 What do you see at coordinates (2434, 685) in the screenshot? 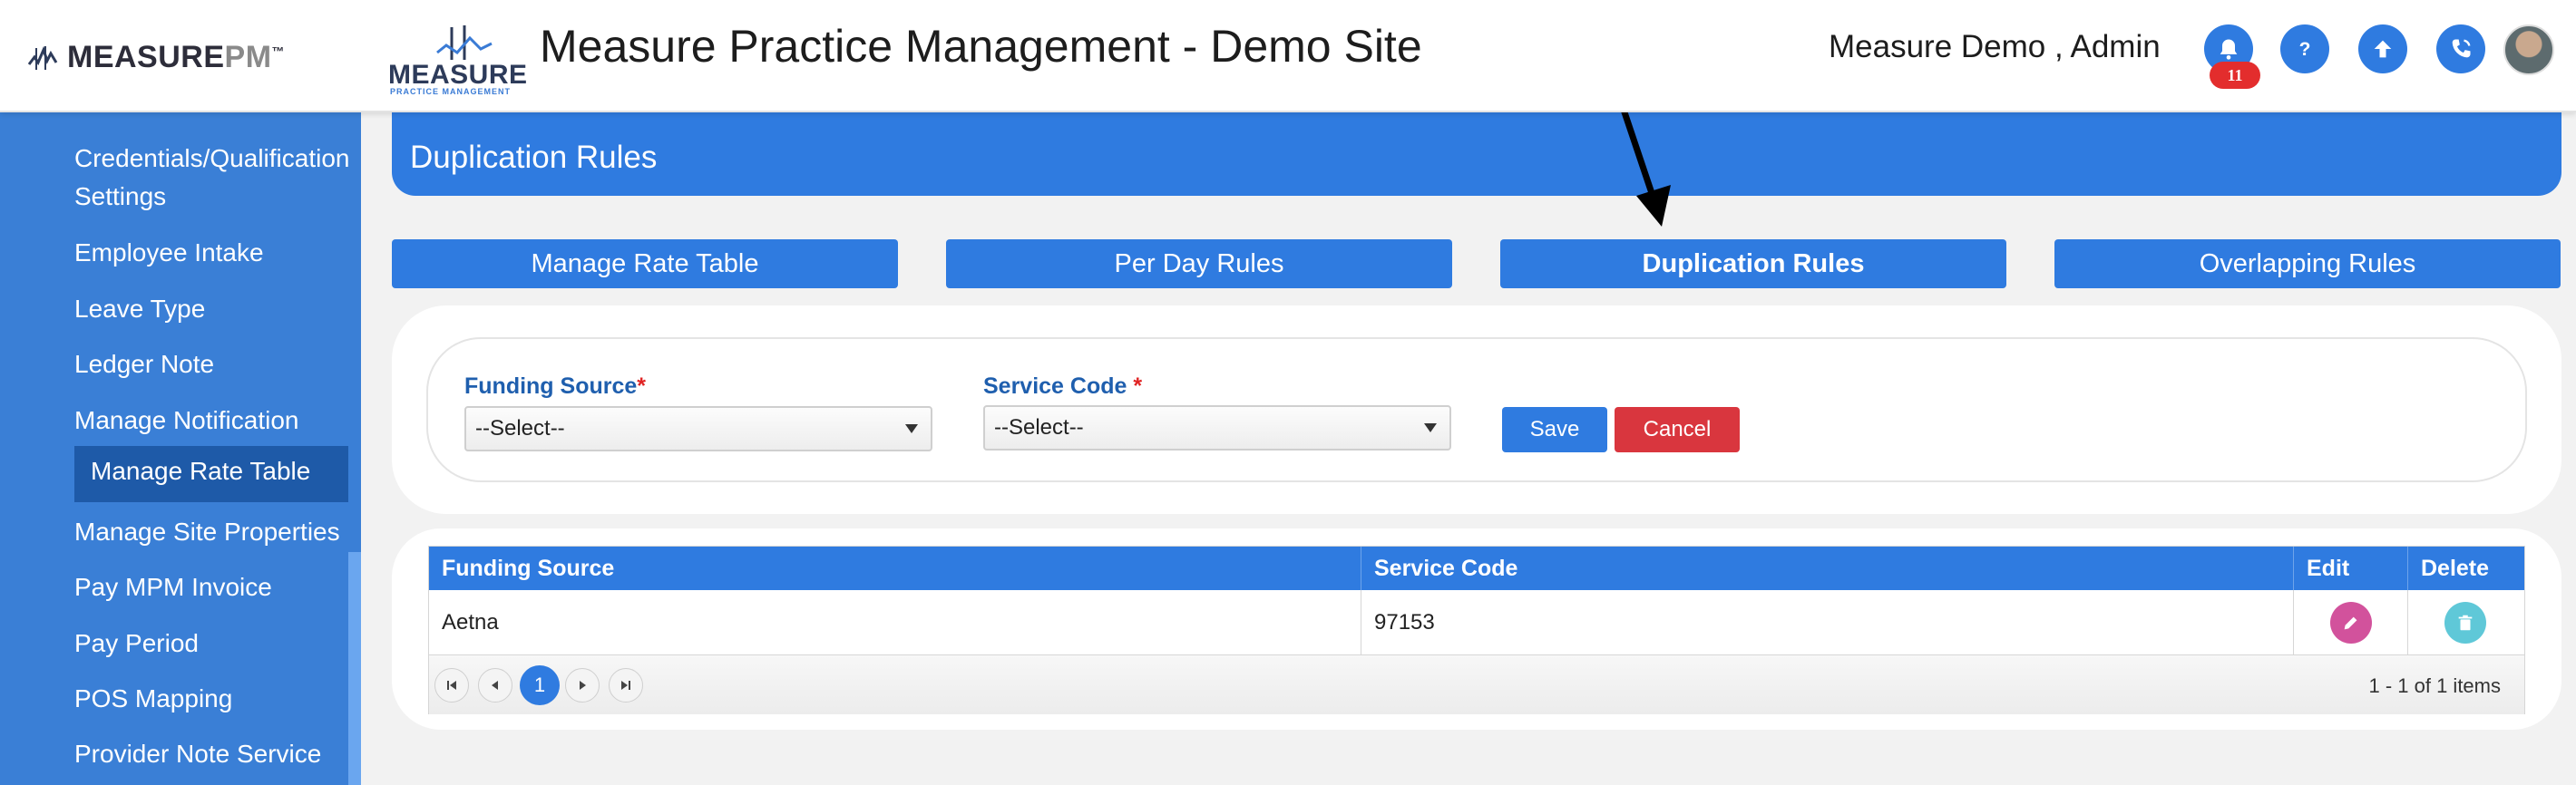
I see `pager-summary: 1 - 1 of 1 items` at bounding box center [2434, 685].